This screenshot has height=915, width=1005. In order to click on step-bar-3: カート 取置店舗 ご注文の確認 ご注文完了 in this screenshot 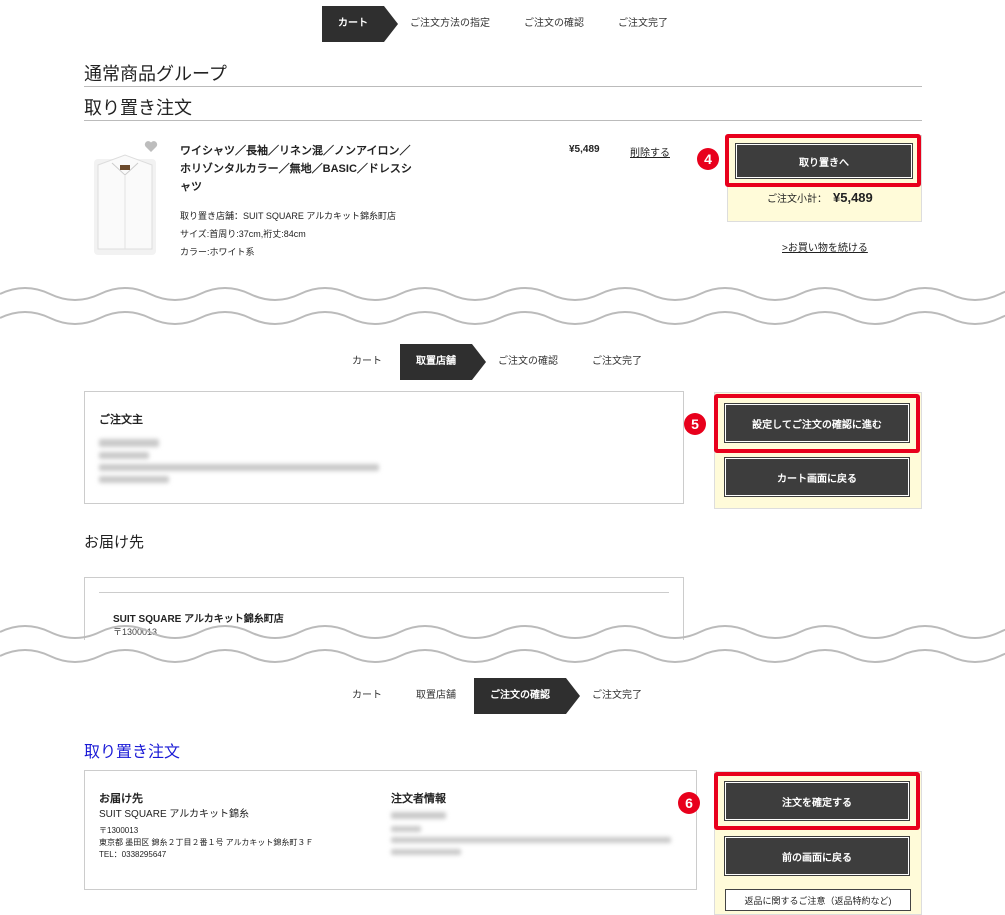, I will do `click(497, 696)`.